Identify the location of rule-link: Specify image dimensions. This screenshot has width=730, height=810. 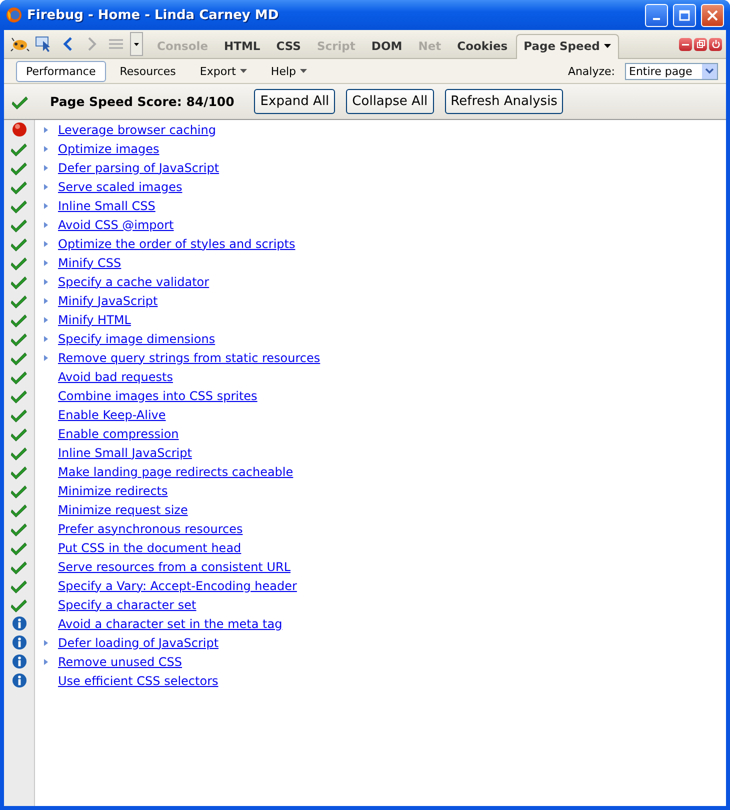
(137, 339).